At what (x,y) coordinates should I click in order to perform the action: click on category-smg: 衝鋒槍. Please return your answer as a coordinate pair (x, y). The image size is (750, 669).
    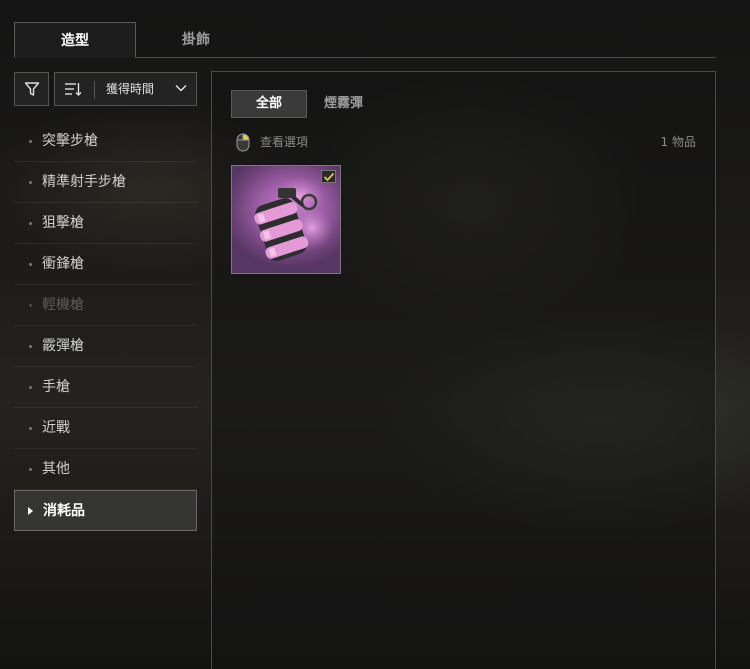
    Looking at the image, I should click on (105, 264).